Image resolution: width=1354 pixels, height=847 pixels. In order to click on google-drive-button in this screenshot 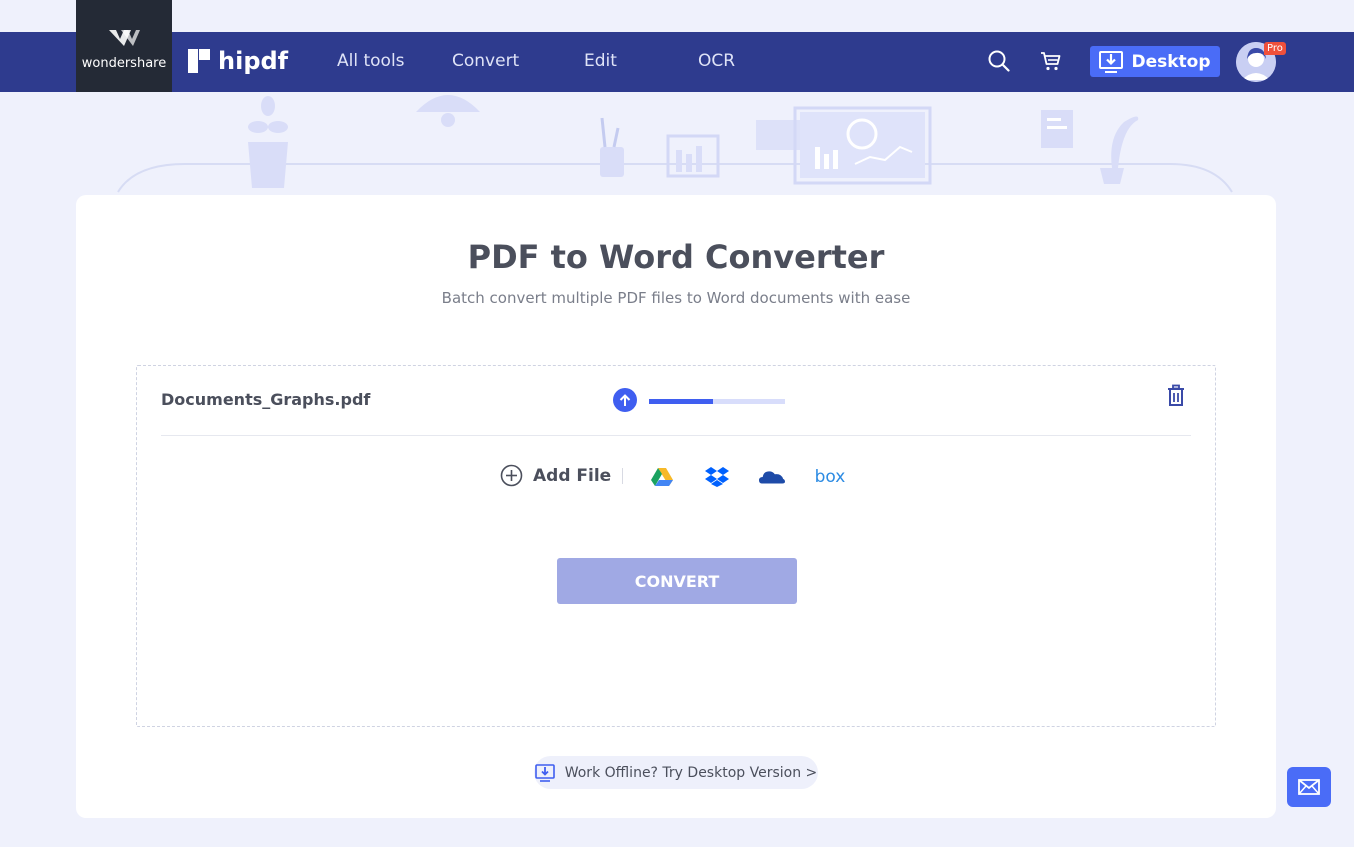, I will do `click(662, 477)`.